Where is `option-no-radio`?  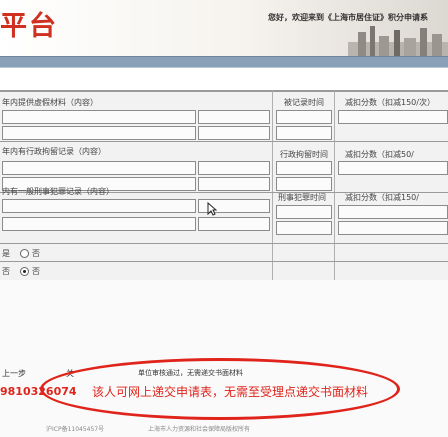
option-no-radio is located at coordinates (24, 271).